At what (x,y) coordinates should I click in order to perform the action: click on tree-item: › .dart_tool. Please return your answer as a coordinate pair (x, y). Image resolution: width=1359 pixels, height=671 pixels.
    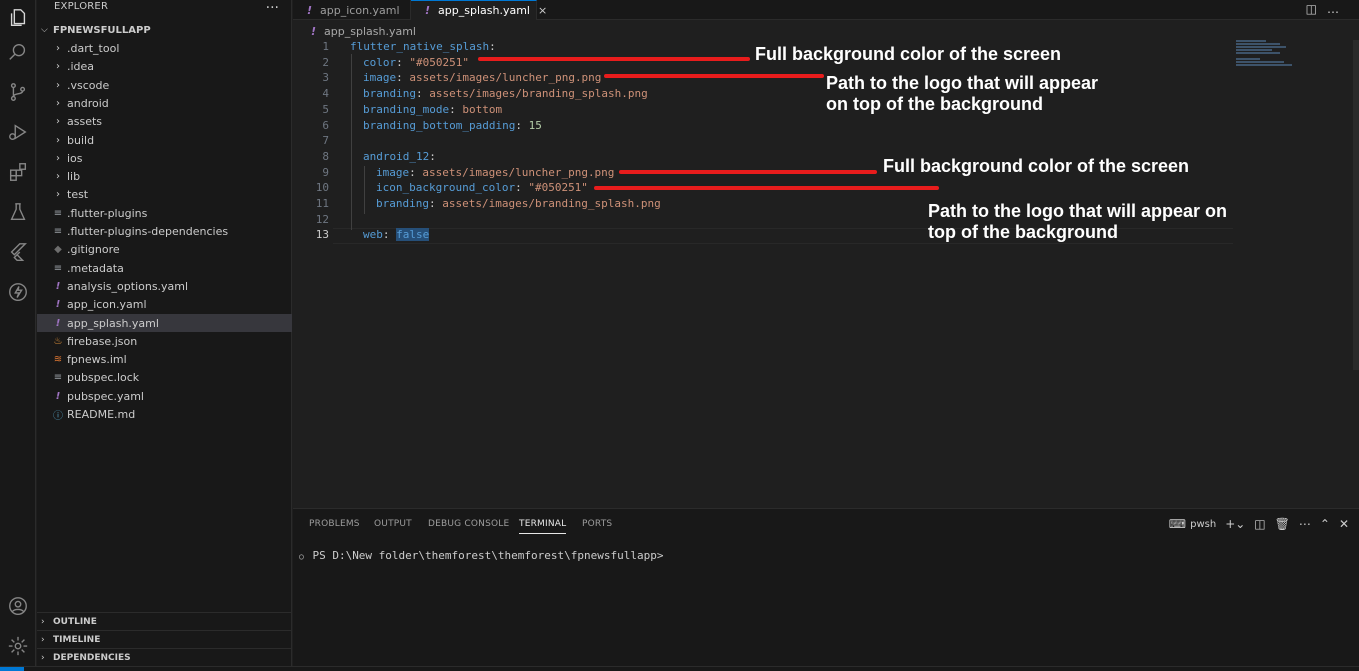
    Looking at the image, I should click on (164, 48).